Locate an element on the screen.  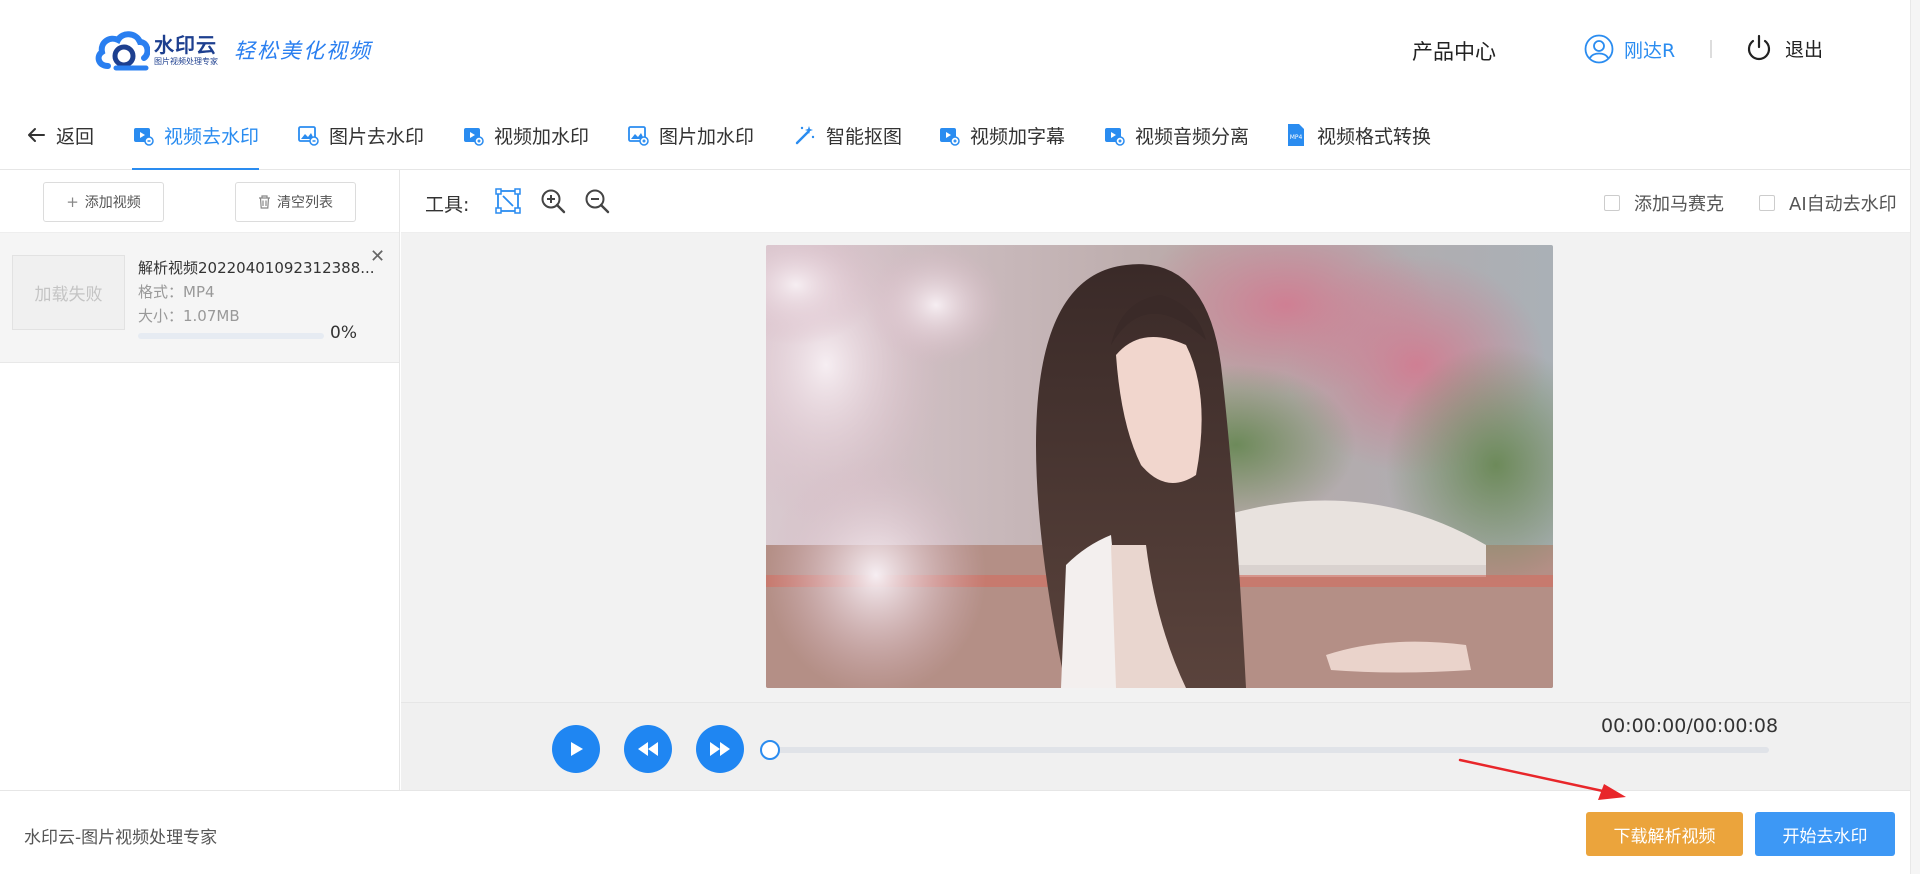
image-remove-icon is located at coordinates (308, 136).